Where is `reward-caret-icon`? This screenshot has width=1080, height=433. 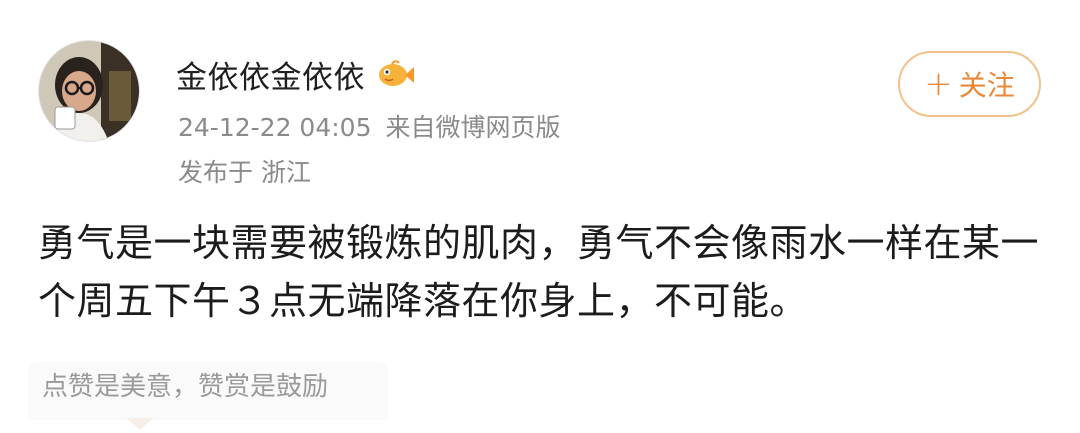
reward-caret-icon is located at coordinates (140, 424).